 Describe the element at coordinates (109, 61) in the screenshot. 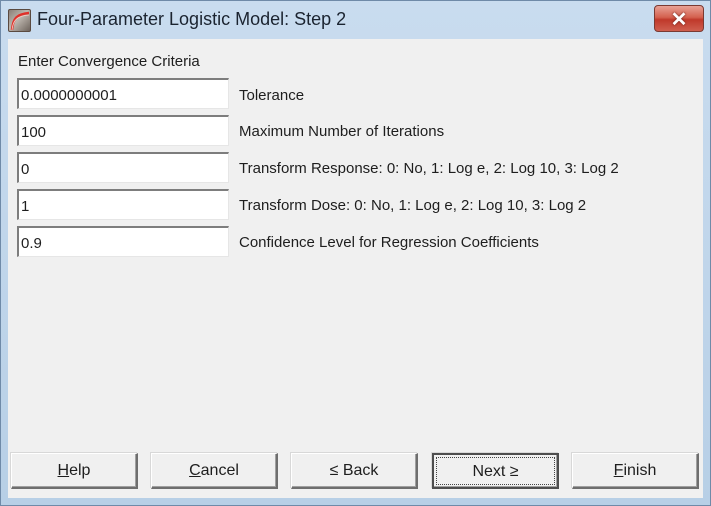

I see `section-label: Enter Convergence Criteria` at that location.